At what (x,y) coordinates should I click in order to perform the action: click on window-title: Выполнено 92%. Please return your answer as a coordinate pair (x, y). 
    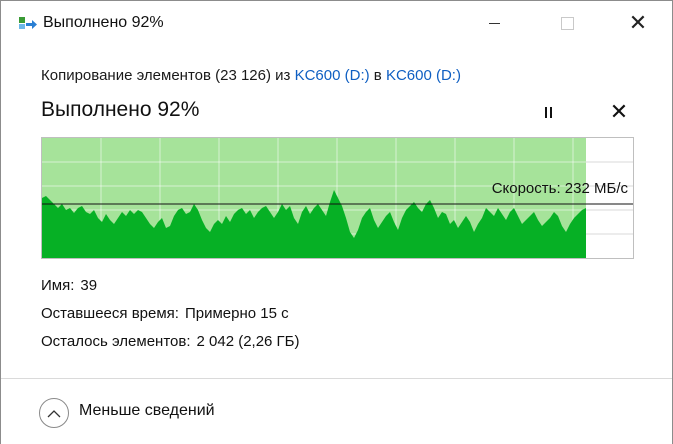
    Looking at the image, I should click on (103, 22).